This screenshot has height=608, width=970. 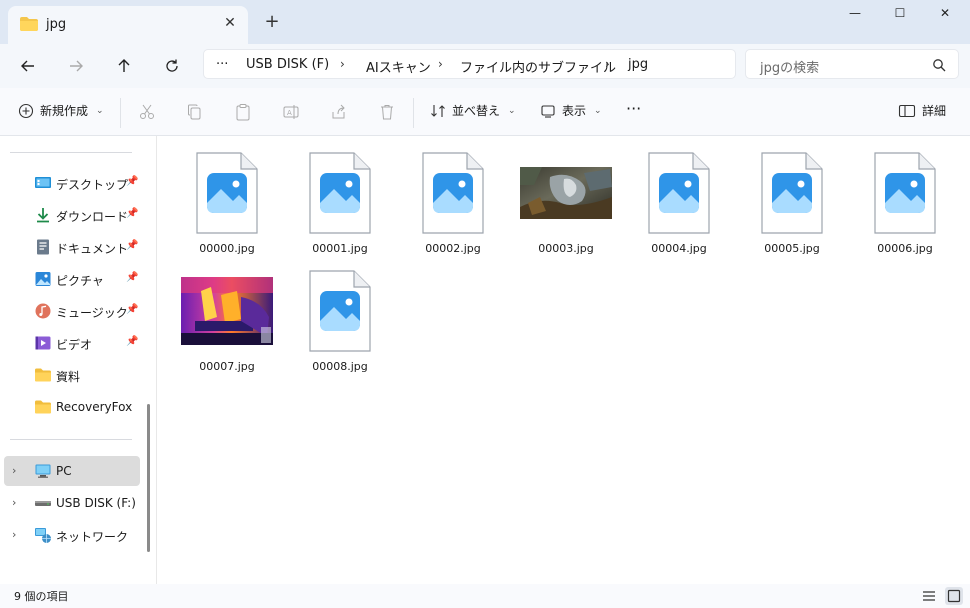 What do you see at coordinates (70, 407) in the screenshot?
I see `sidebar-item-recoveryfox: RecoveryFox` at bounding box center [70, 407].